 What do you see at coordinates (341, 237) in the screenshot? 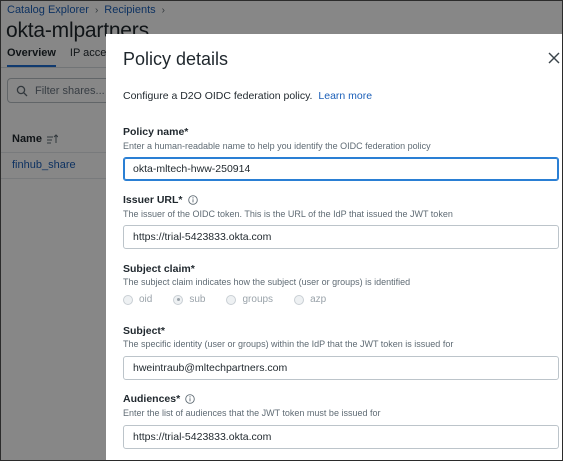
I see `issuer-url-input` at bounding box center [341, 237].